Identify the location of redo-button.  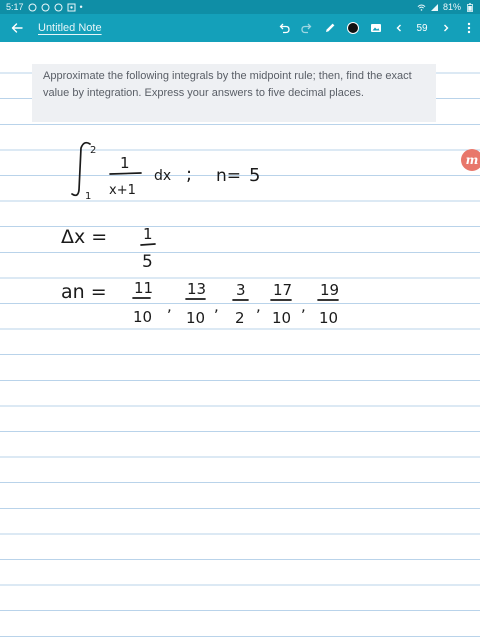
(306, 28).